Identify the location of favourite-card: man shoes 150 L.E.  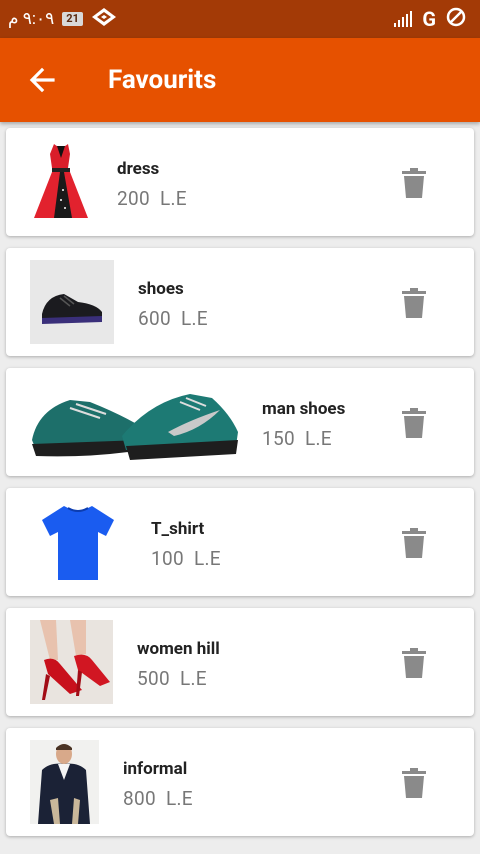
(240, 422).